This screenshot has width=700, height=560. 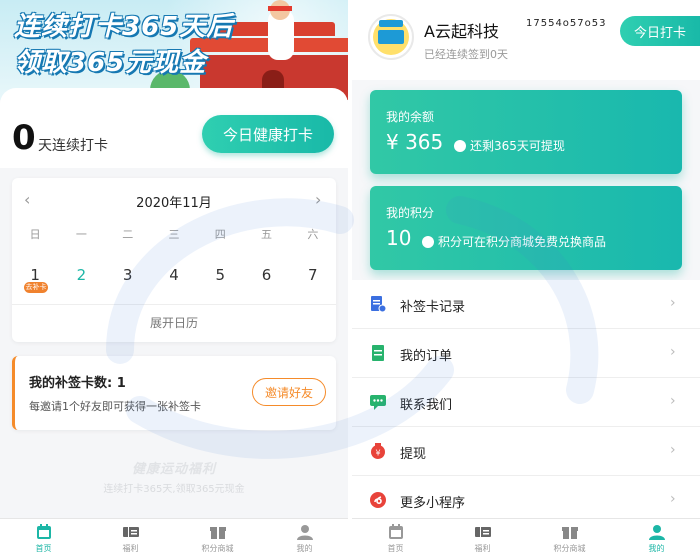 What do you see at coordinates (566, 23) in the screenshot?
I see `user-id: 17554o57o53` at bounding box center [566, 23].